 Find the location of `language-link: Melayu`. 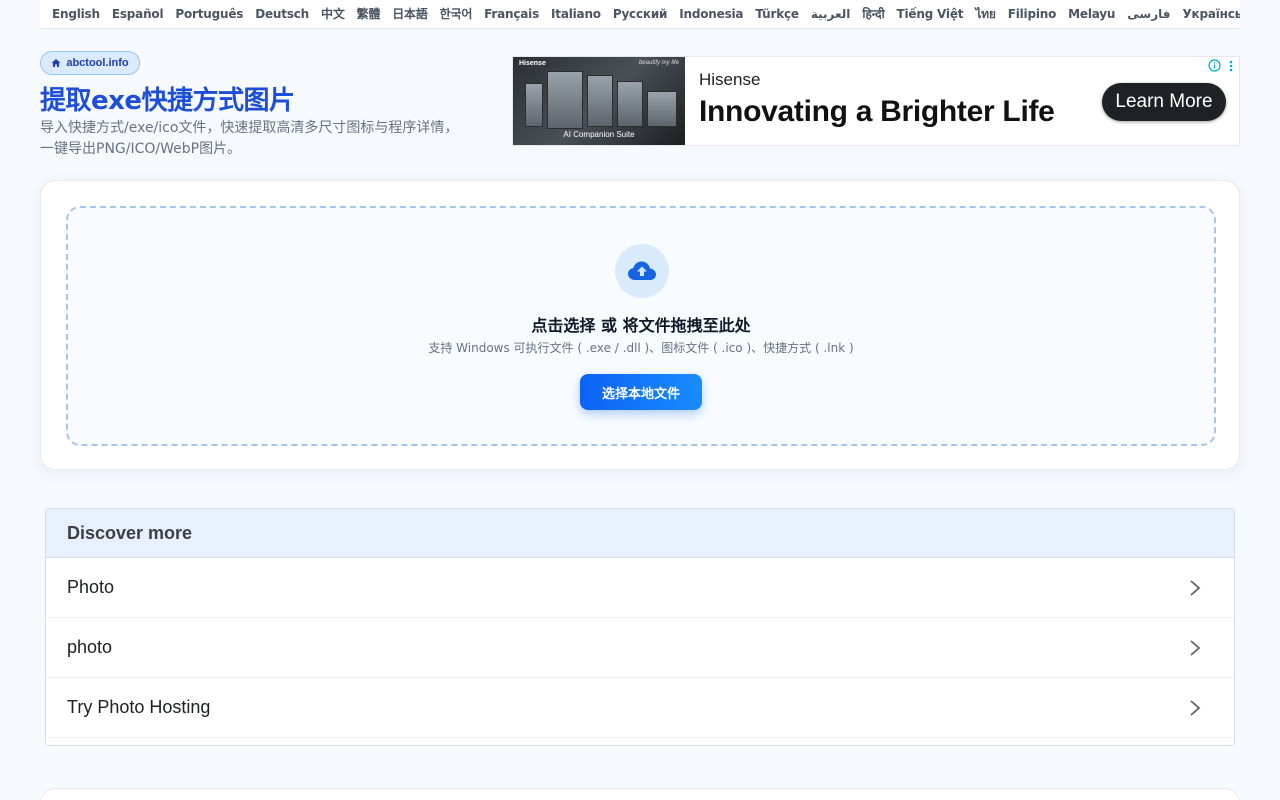

language-link: Melayu is located at coordinates (1091, 14).